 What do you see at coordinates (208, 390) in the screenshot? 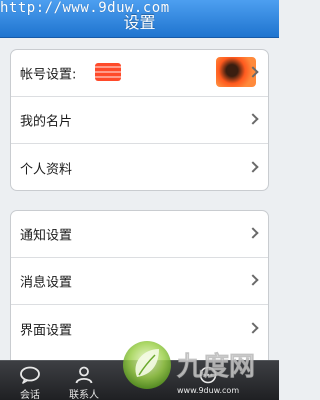
I see `logo-url: www.9duw.com` at bounding box center [208, 390].